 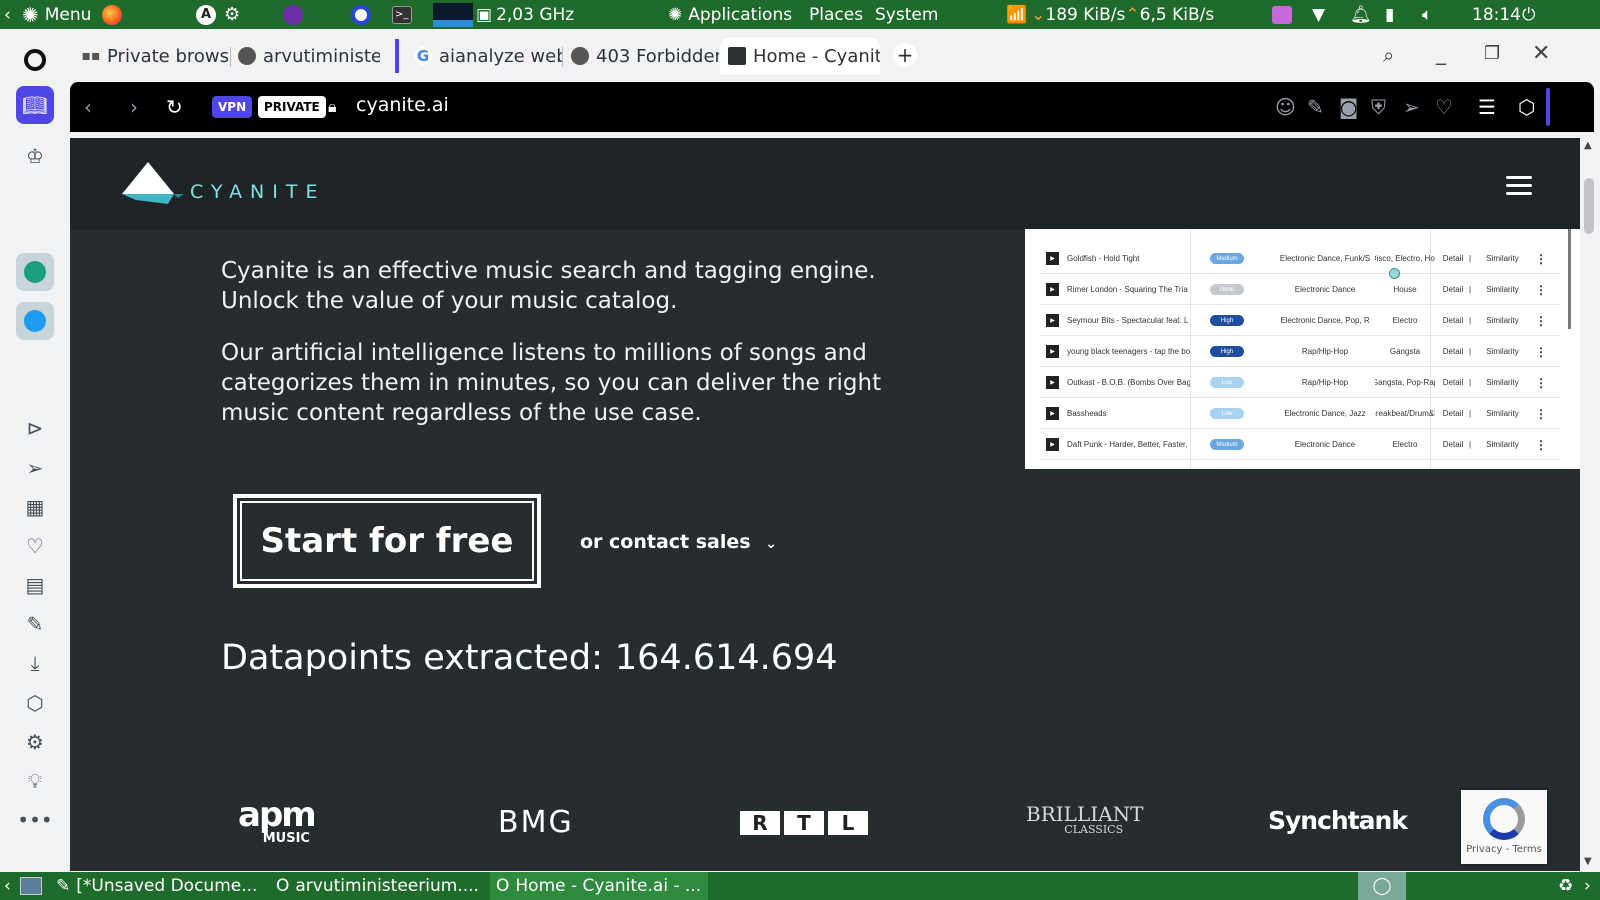 I want to click on wifi-indicator: ▼, so click(x=1318, y=14).